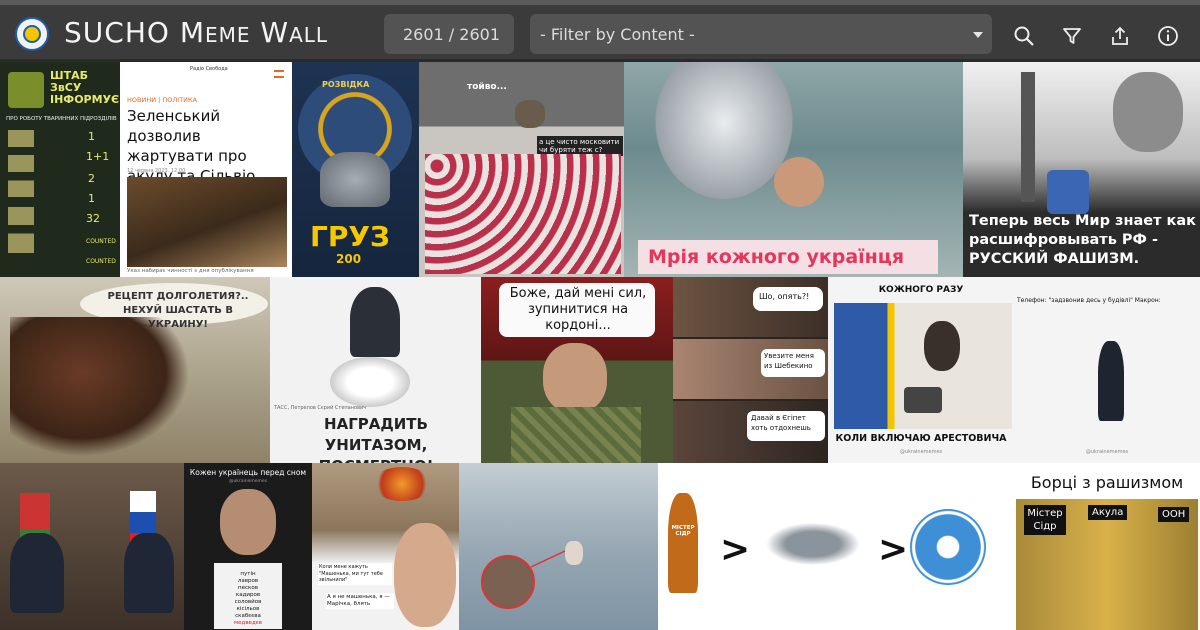 This screenshot has height=630, width=1200. I want to click on like-thumb-icon, so click(1068, 192).